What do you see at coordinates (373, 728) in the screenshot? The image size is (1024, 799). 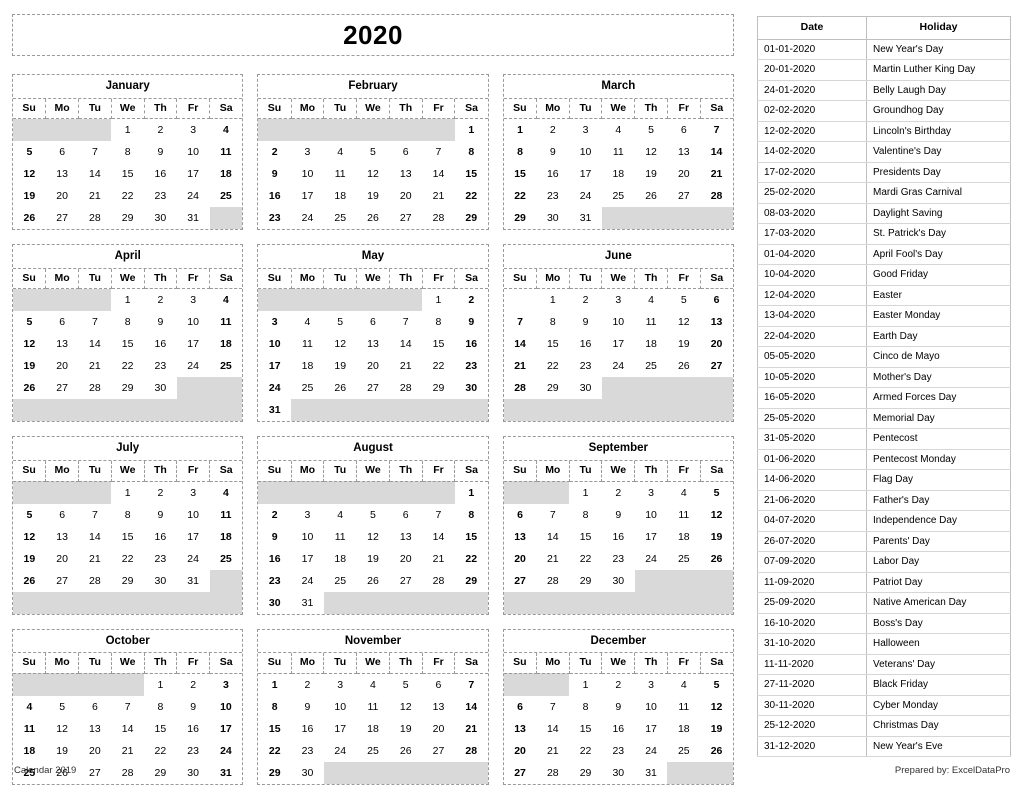 I see `week-row: 15 16 17 18 19 20 21` at bounding box center [373, 728].